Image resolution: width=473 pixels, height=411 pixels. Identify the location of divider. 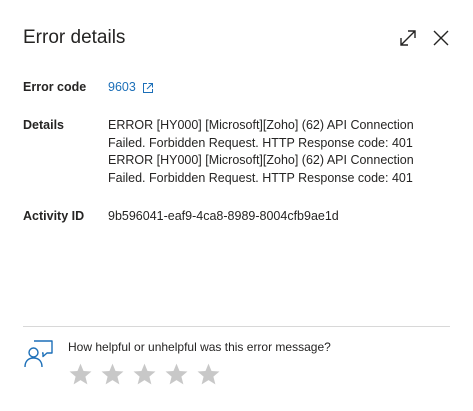
(236, 326).